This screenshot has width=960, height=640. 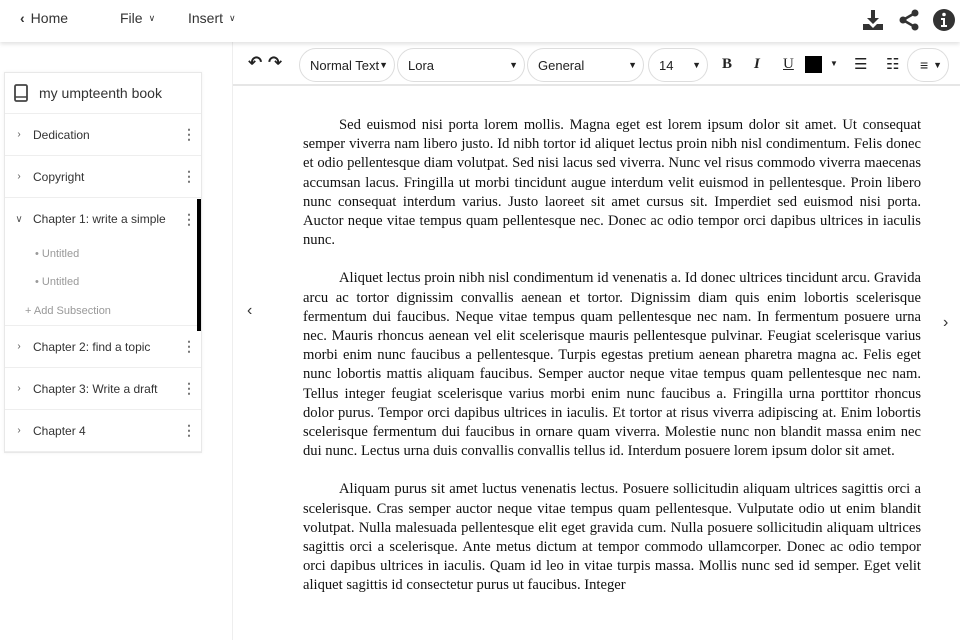 What do you see at coordinates (103, 431) in the screenshot?
I see `sidebar-item-chapter-4: › Chapter 4 ⋮` at bounding box center [103, 431].